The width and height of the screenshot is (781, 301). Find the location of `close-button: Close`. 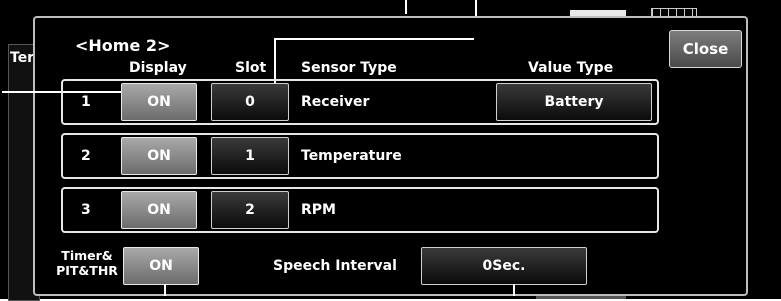

close-button: Close is located at coordinates (705, 49).